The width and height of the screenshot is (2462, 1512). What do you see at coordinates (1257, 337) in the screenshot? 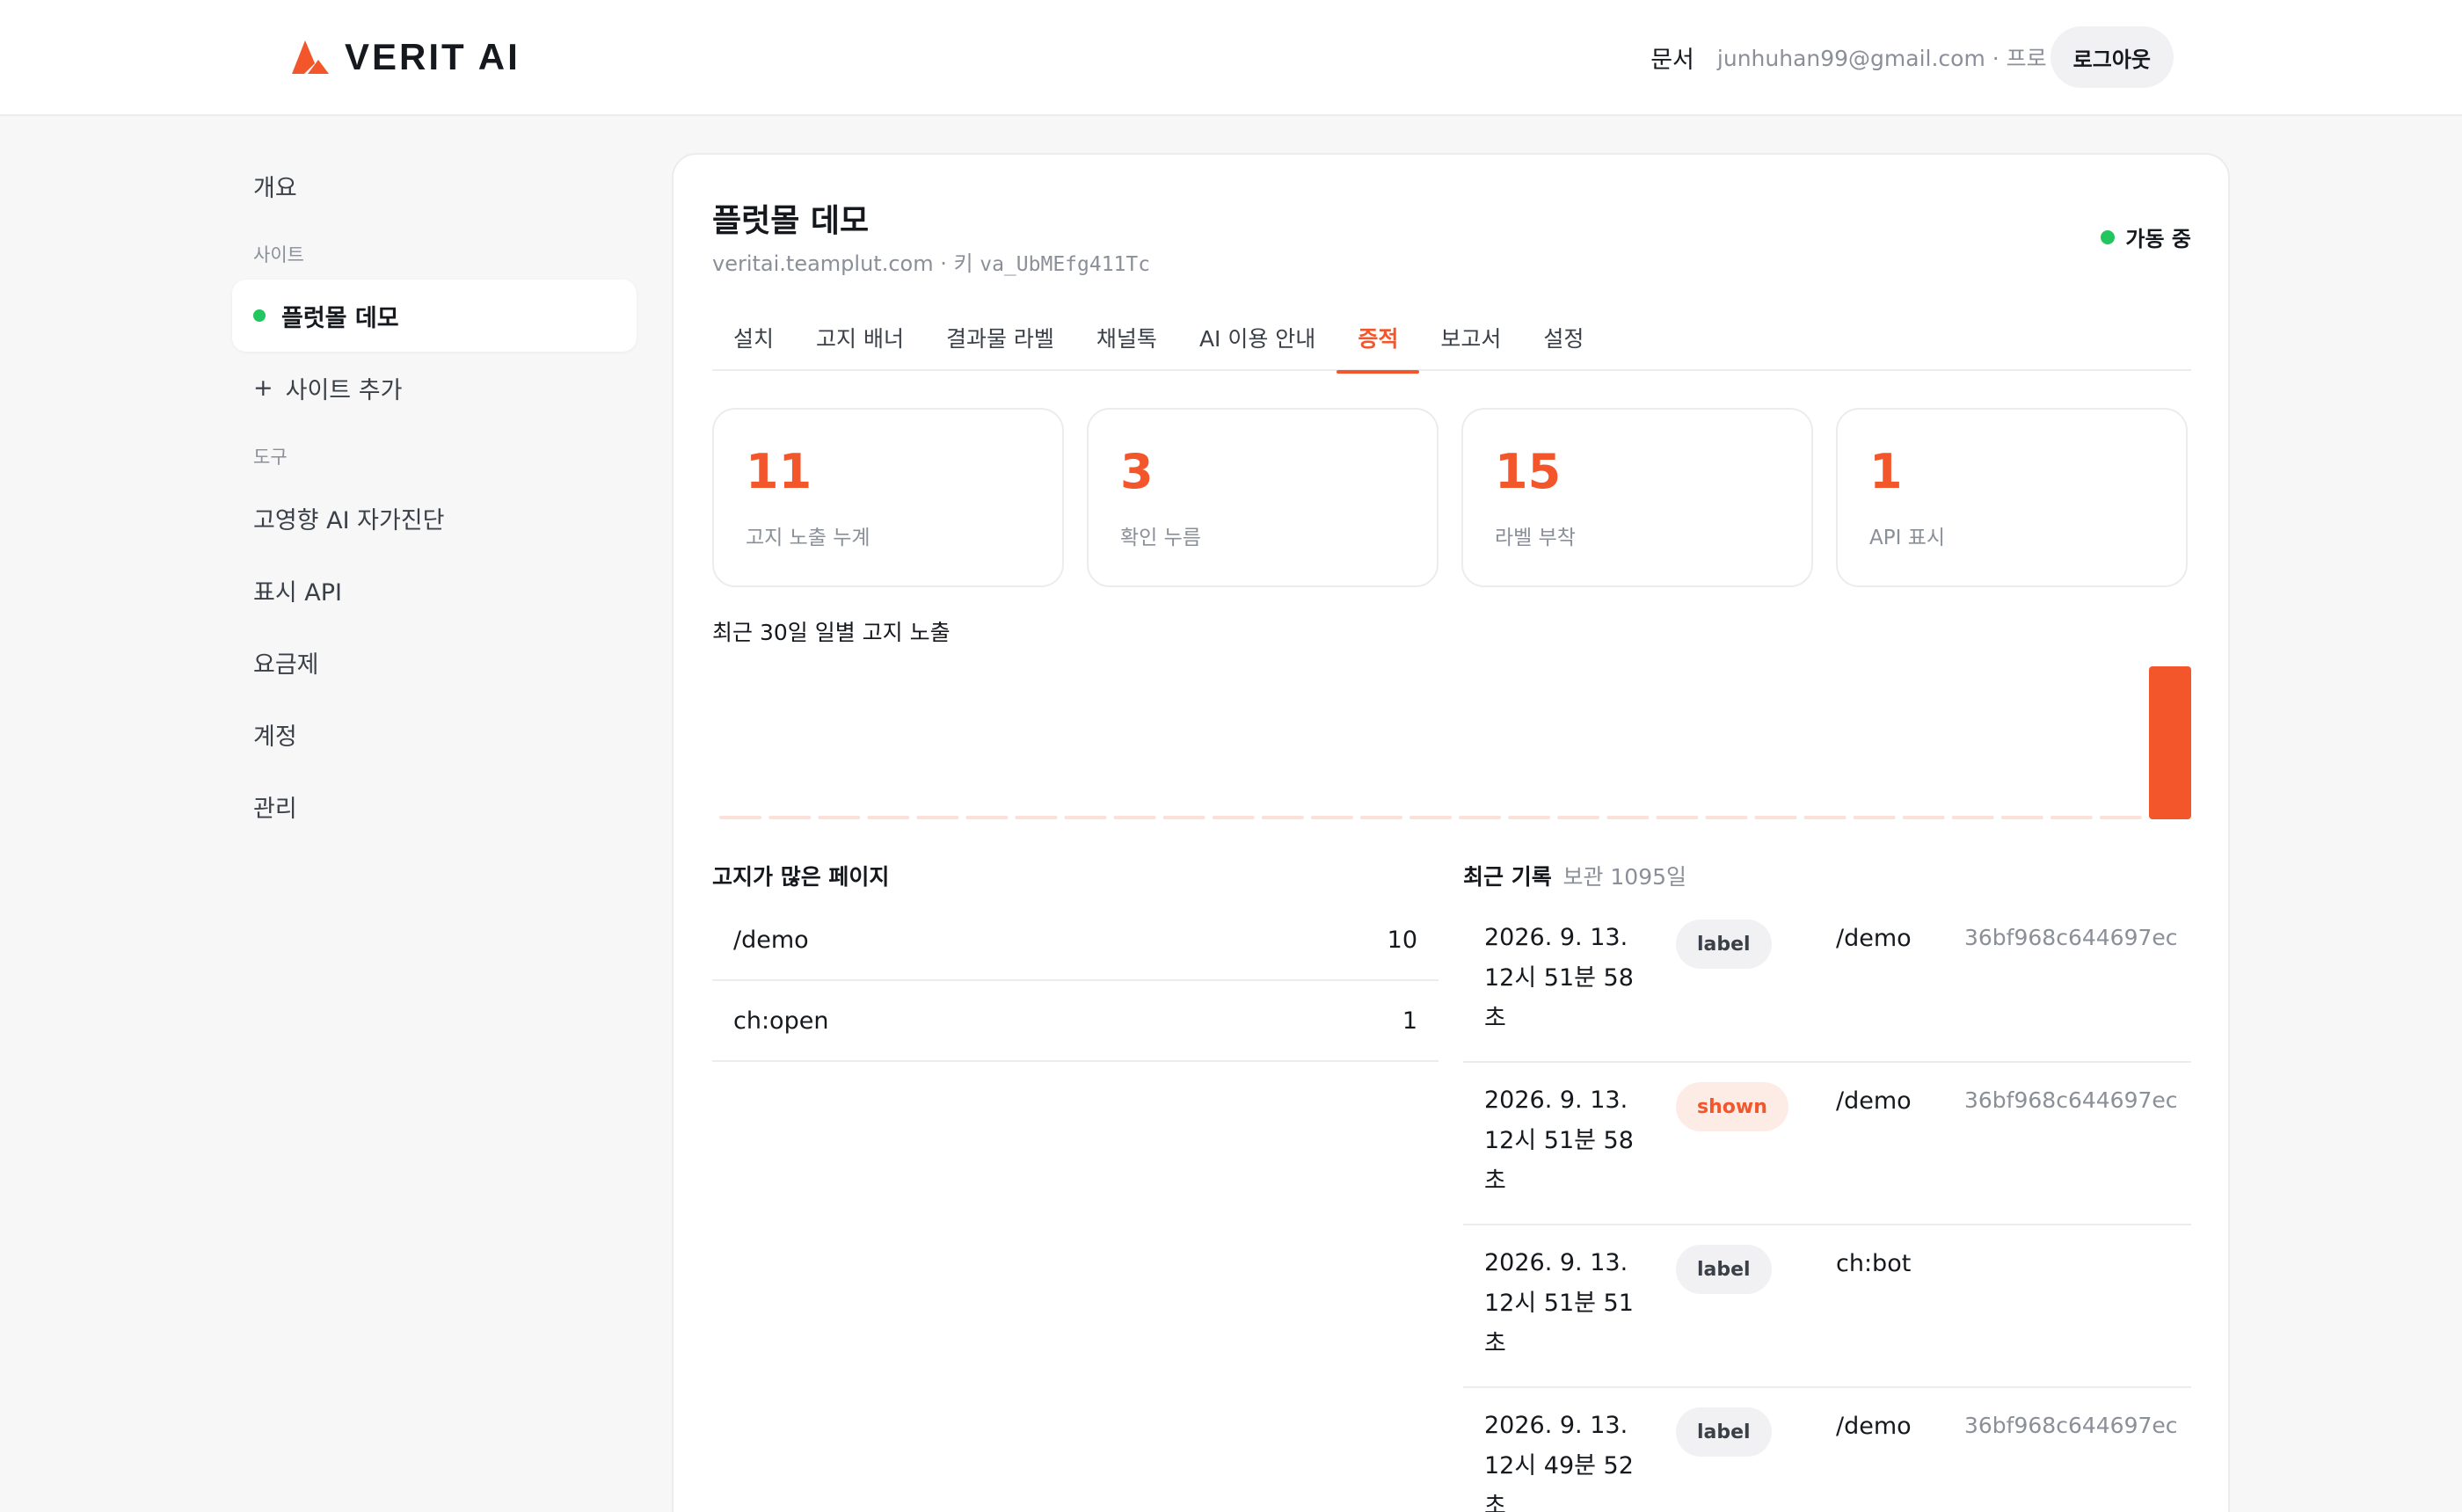
I see `tab-ai-usage-guide: AI 이용 안내` at bounding box center [1257, 337].